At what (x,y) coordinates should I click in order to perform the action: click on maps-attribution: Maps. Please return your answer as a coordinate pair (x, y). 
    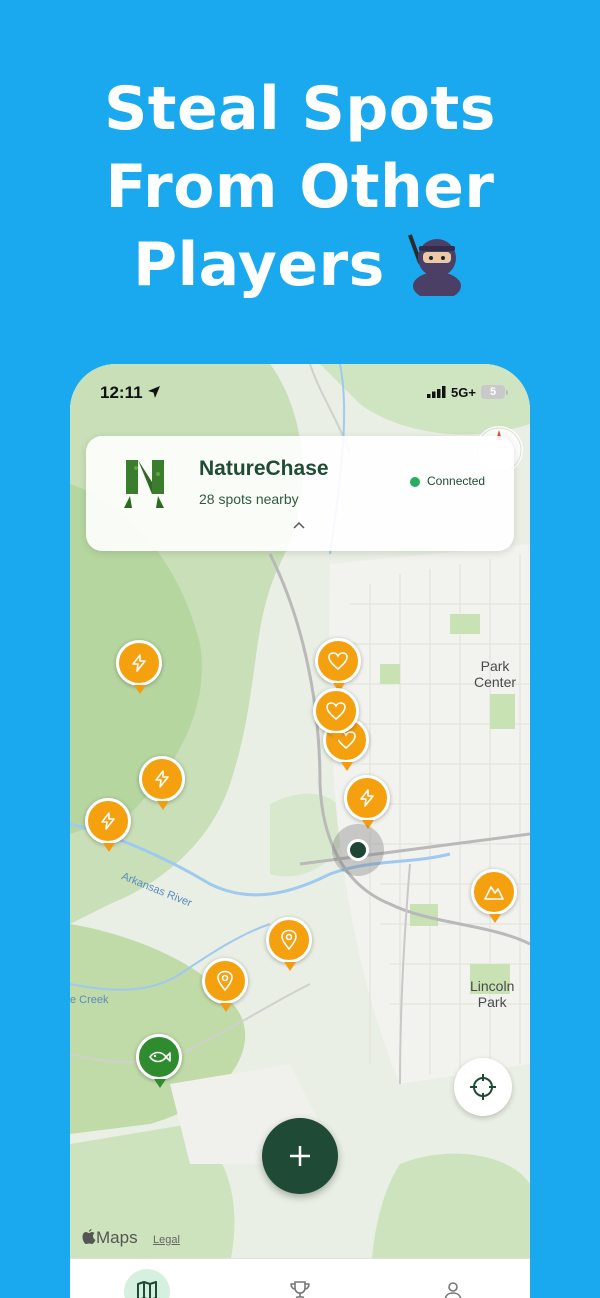
    Looking at the image, I should click on (110, 1238).